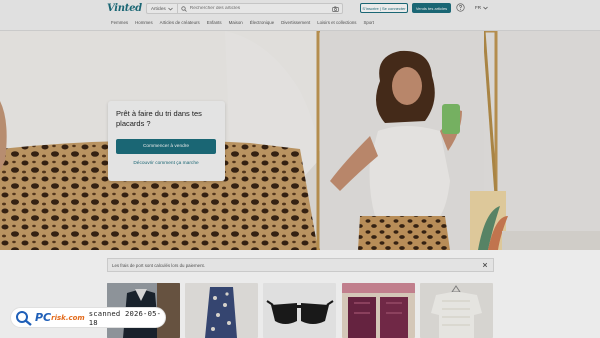 The height and width of the screenshot is (338, 600). Describe the element at coordinates (166, 163) in the screenshot. I see `how-it-works-link: Découvrir comment ça marche` at that location.